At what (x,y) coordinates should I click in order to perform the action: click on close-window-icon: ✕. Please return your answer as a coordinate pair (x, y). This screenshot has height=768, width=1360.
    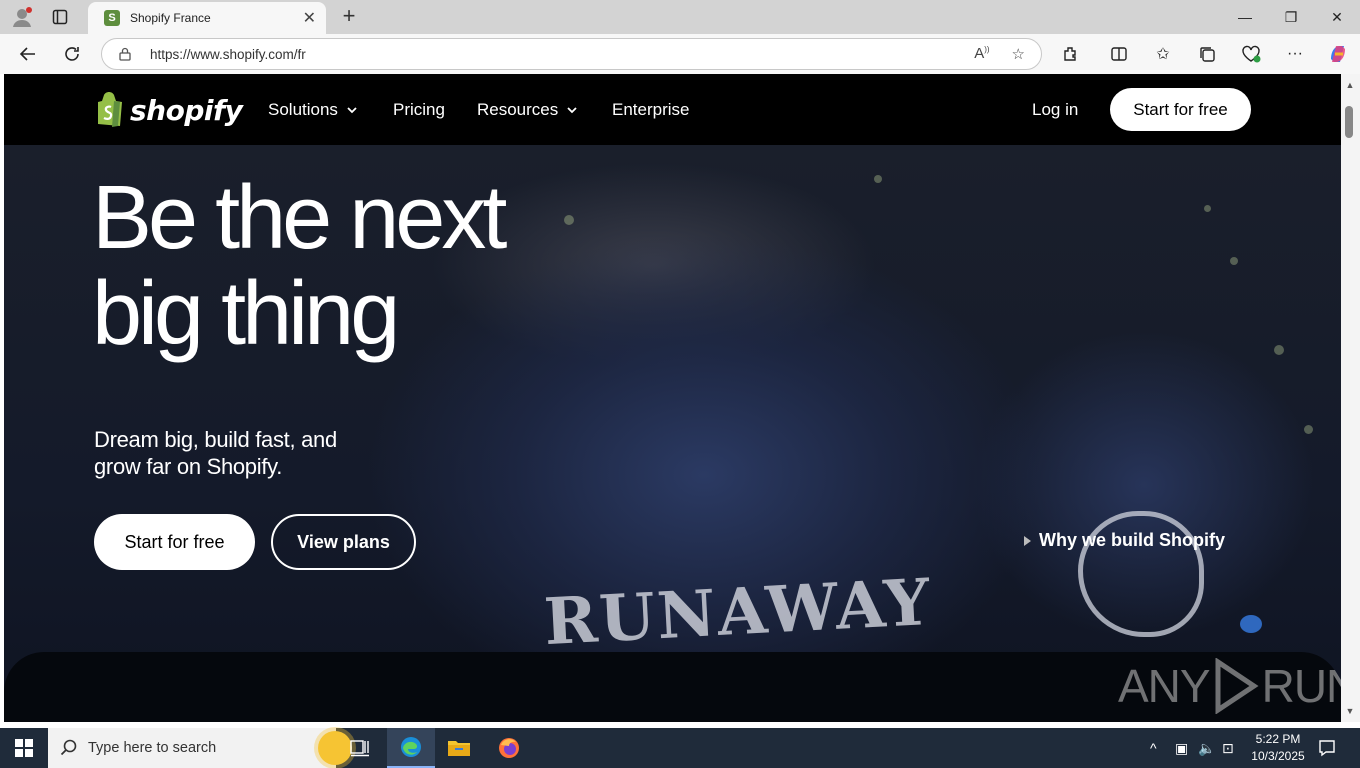
    Looking at the image, I should click on (1337, 17).